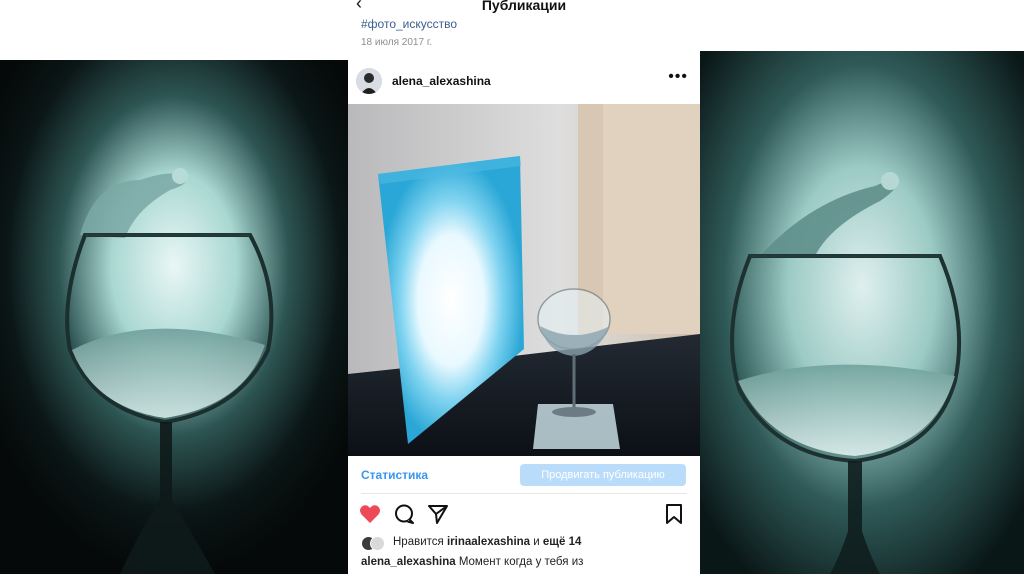  Describe the element at coordinates (409, 24) in the screenshot. I see `hashtag-link: #фото_искусство` at that location.